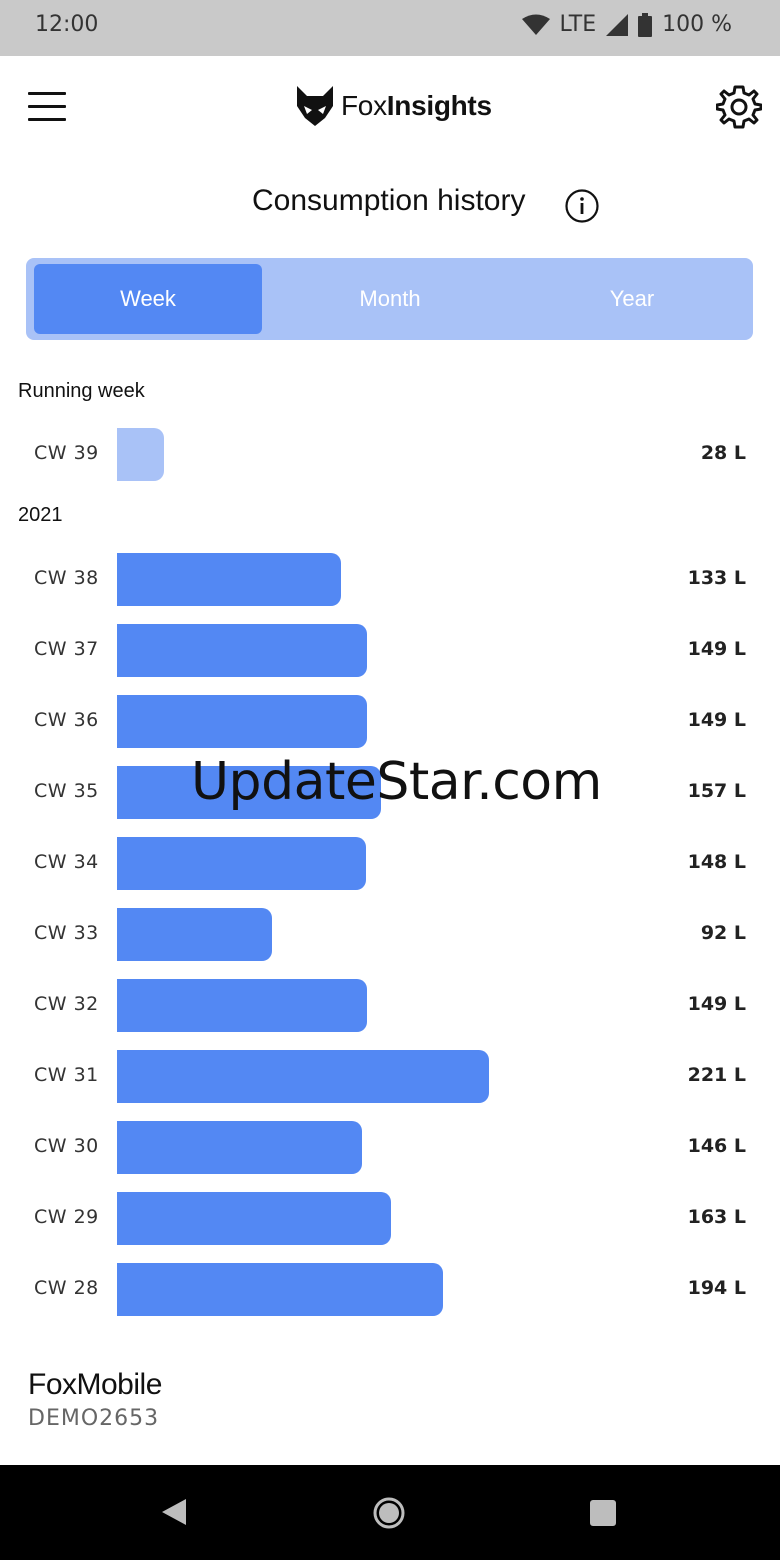  I want to click on app-logo: FoxInsights, so click(393, 106).